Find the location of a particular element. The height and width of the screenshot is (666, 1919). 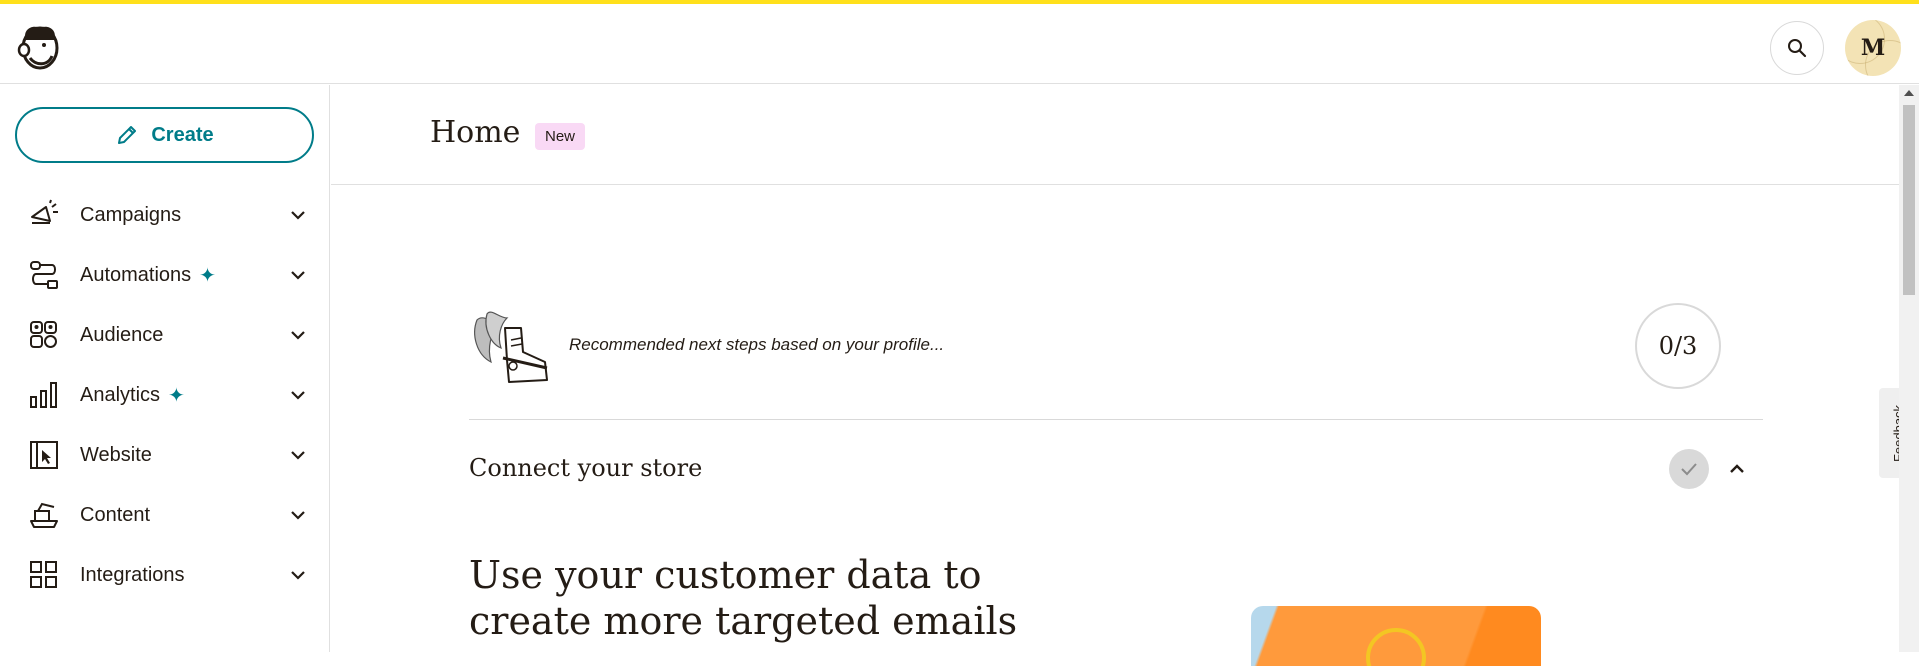

sidebar-item-label: Website is located at coordinates (116, 454).